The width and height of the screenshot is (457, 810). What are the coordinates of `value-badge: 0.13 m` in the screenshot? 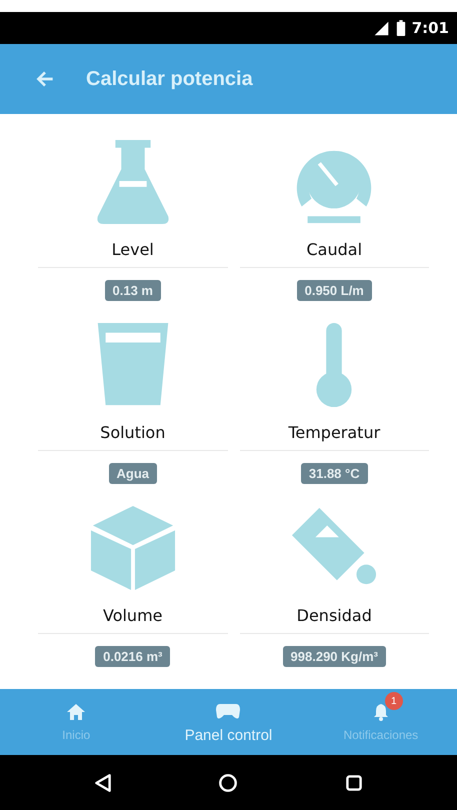 It's located at (132, 290).